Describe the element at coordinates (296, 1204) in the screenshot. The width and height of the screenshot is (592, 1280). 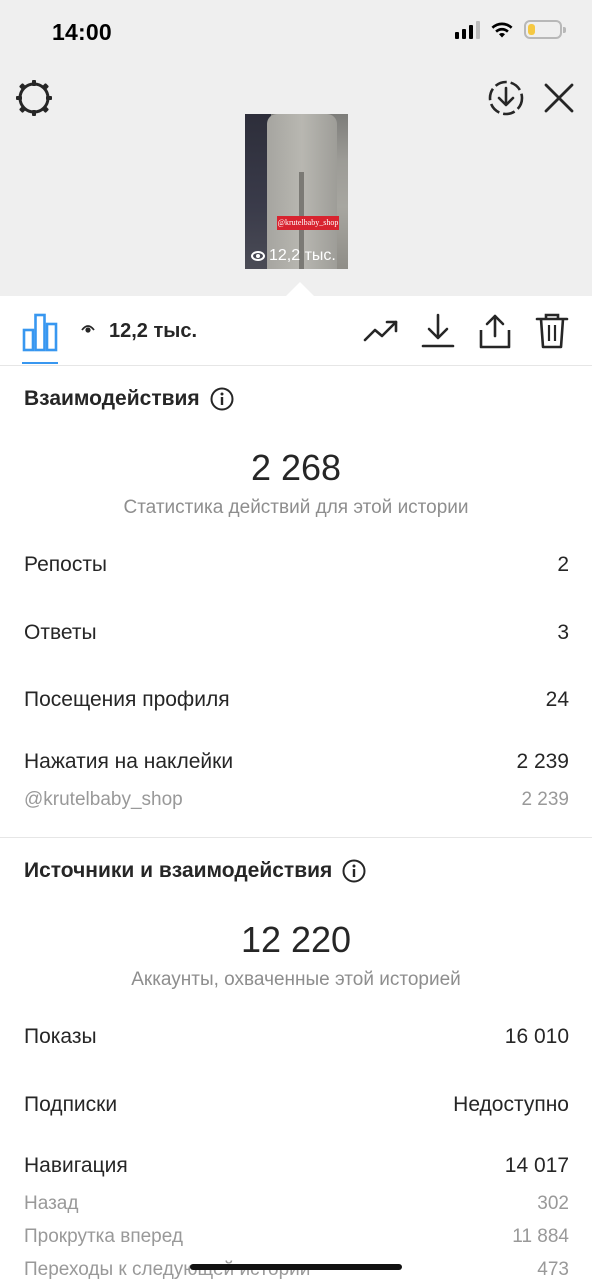
I see `stat-row-back: Назад 302` at that location.